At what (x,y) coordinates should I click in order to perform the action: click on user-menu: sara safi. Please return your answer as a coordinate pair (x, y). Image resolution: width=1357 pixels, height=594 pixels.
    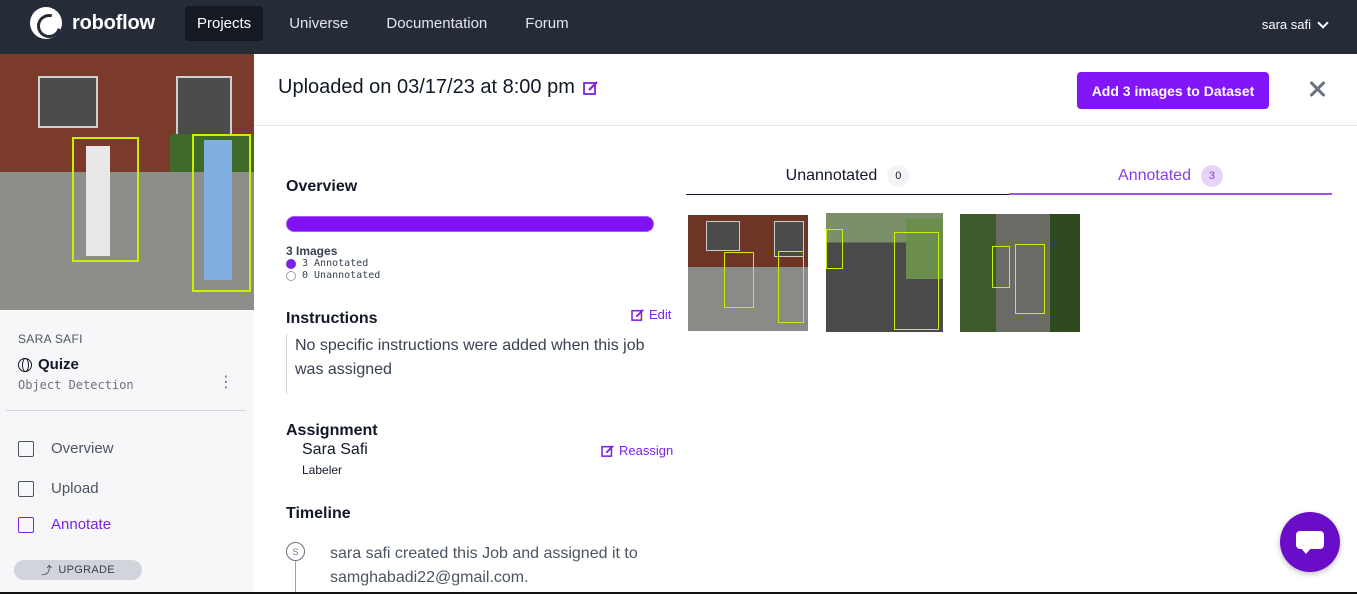
    Looking at the image, I should click on (1295, 24).